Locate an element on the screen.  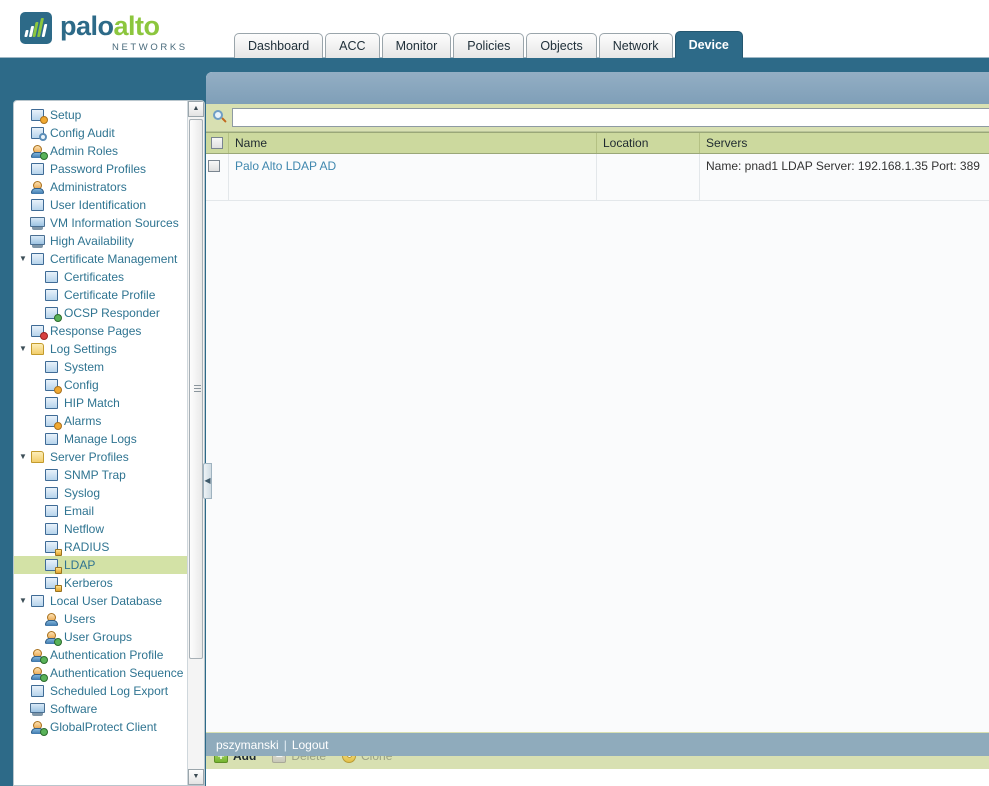
sidebar-item-hip-match: HIP Match is located at coordinates (100, 403).